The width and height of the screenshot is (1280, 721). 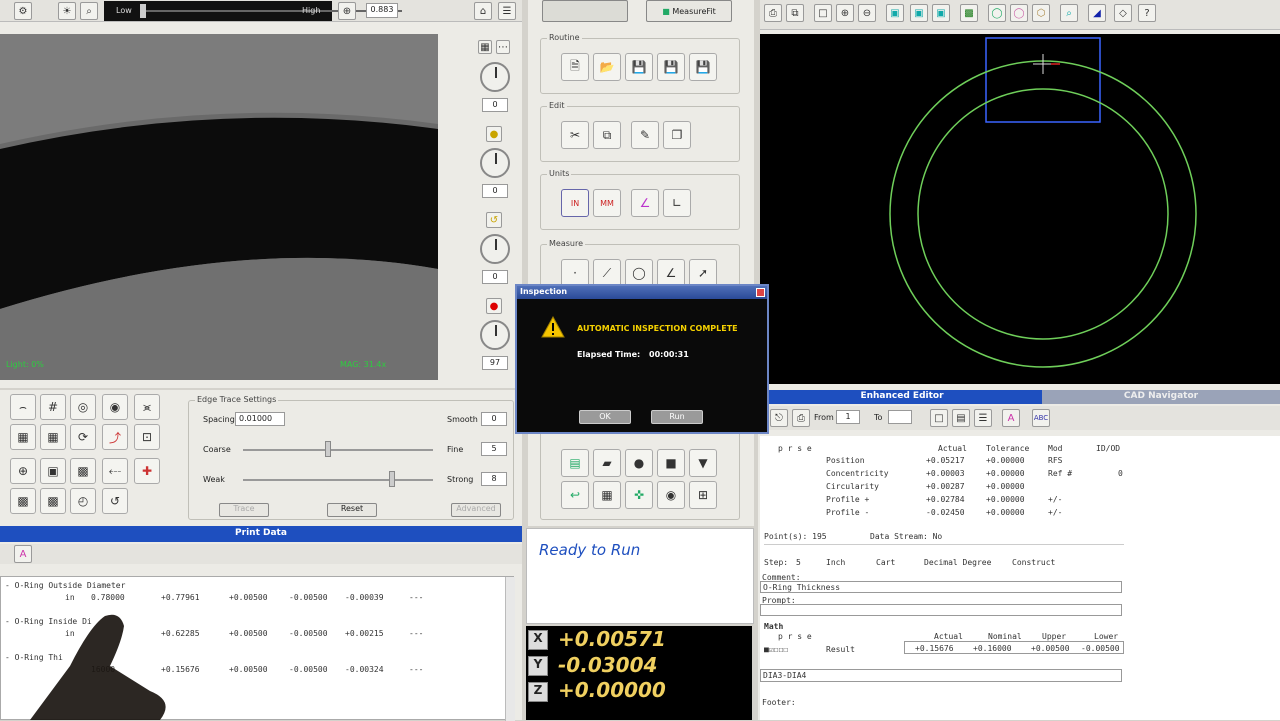 What do you see at coordinates (495, 363) in the screenshot?
I see `back-light-value: 97` at bounding box center [495, 363].